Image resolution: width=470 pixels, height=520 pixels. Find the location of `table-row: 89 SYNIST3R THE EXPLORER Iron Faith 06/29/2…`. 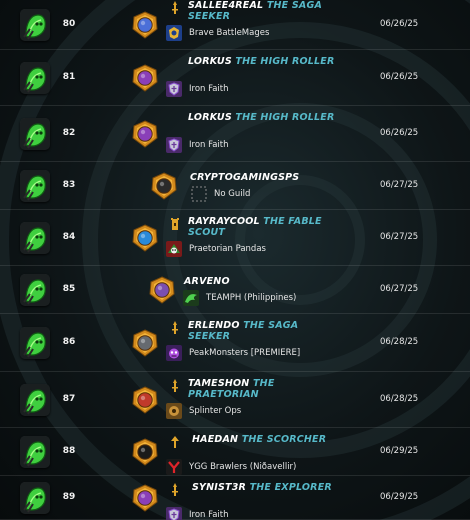

table-row: 89 SYNIST3R THE EXPLORER Iron Faith 06/29/2… is located at coordinates (235, 498).